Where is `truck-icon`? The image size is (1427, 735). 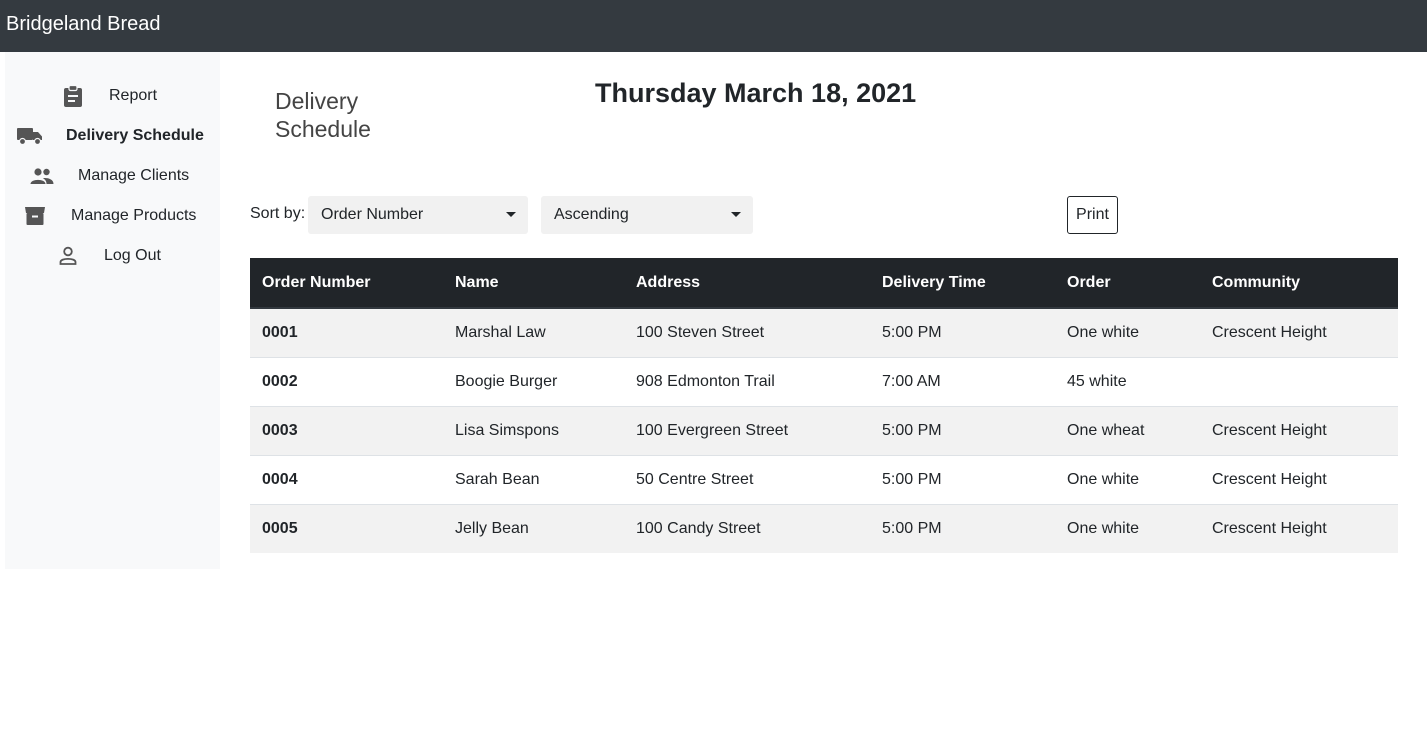
truck-icon is located at coordinates (30, 136).